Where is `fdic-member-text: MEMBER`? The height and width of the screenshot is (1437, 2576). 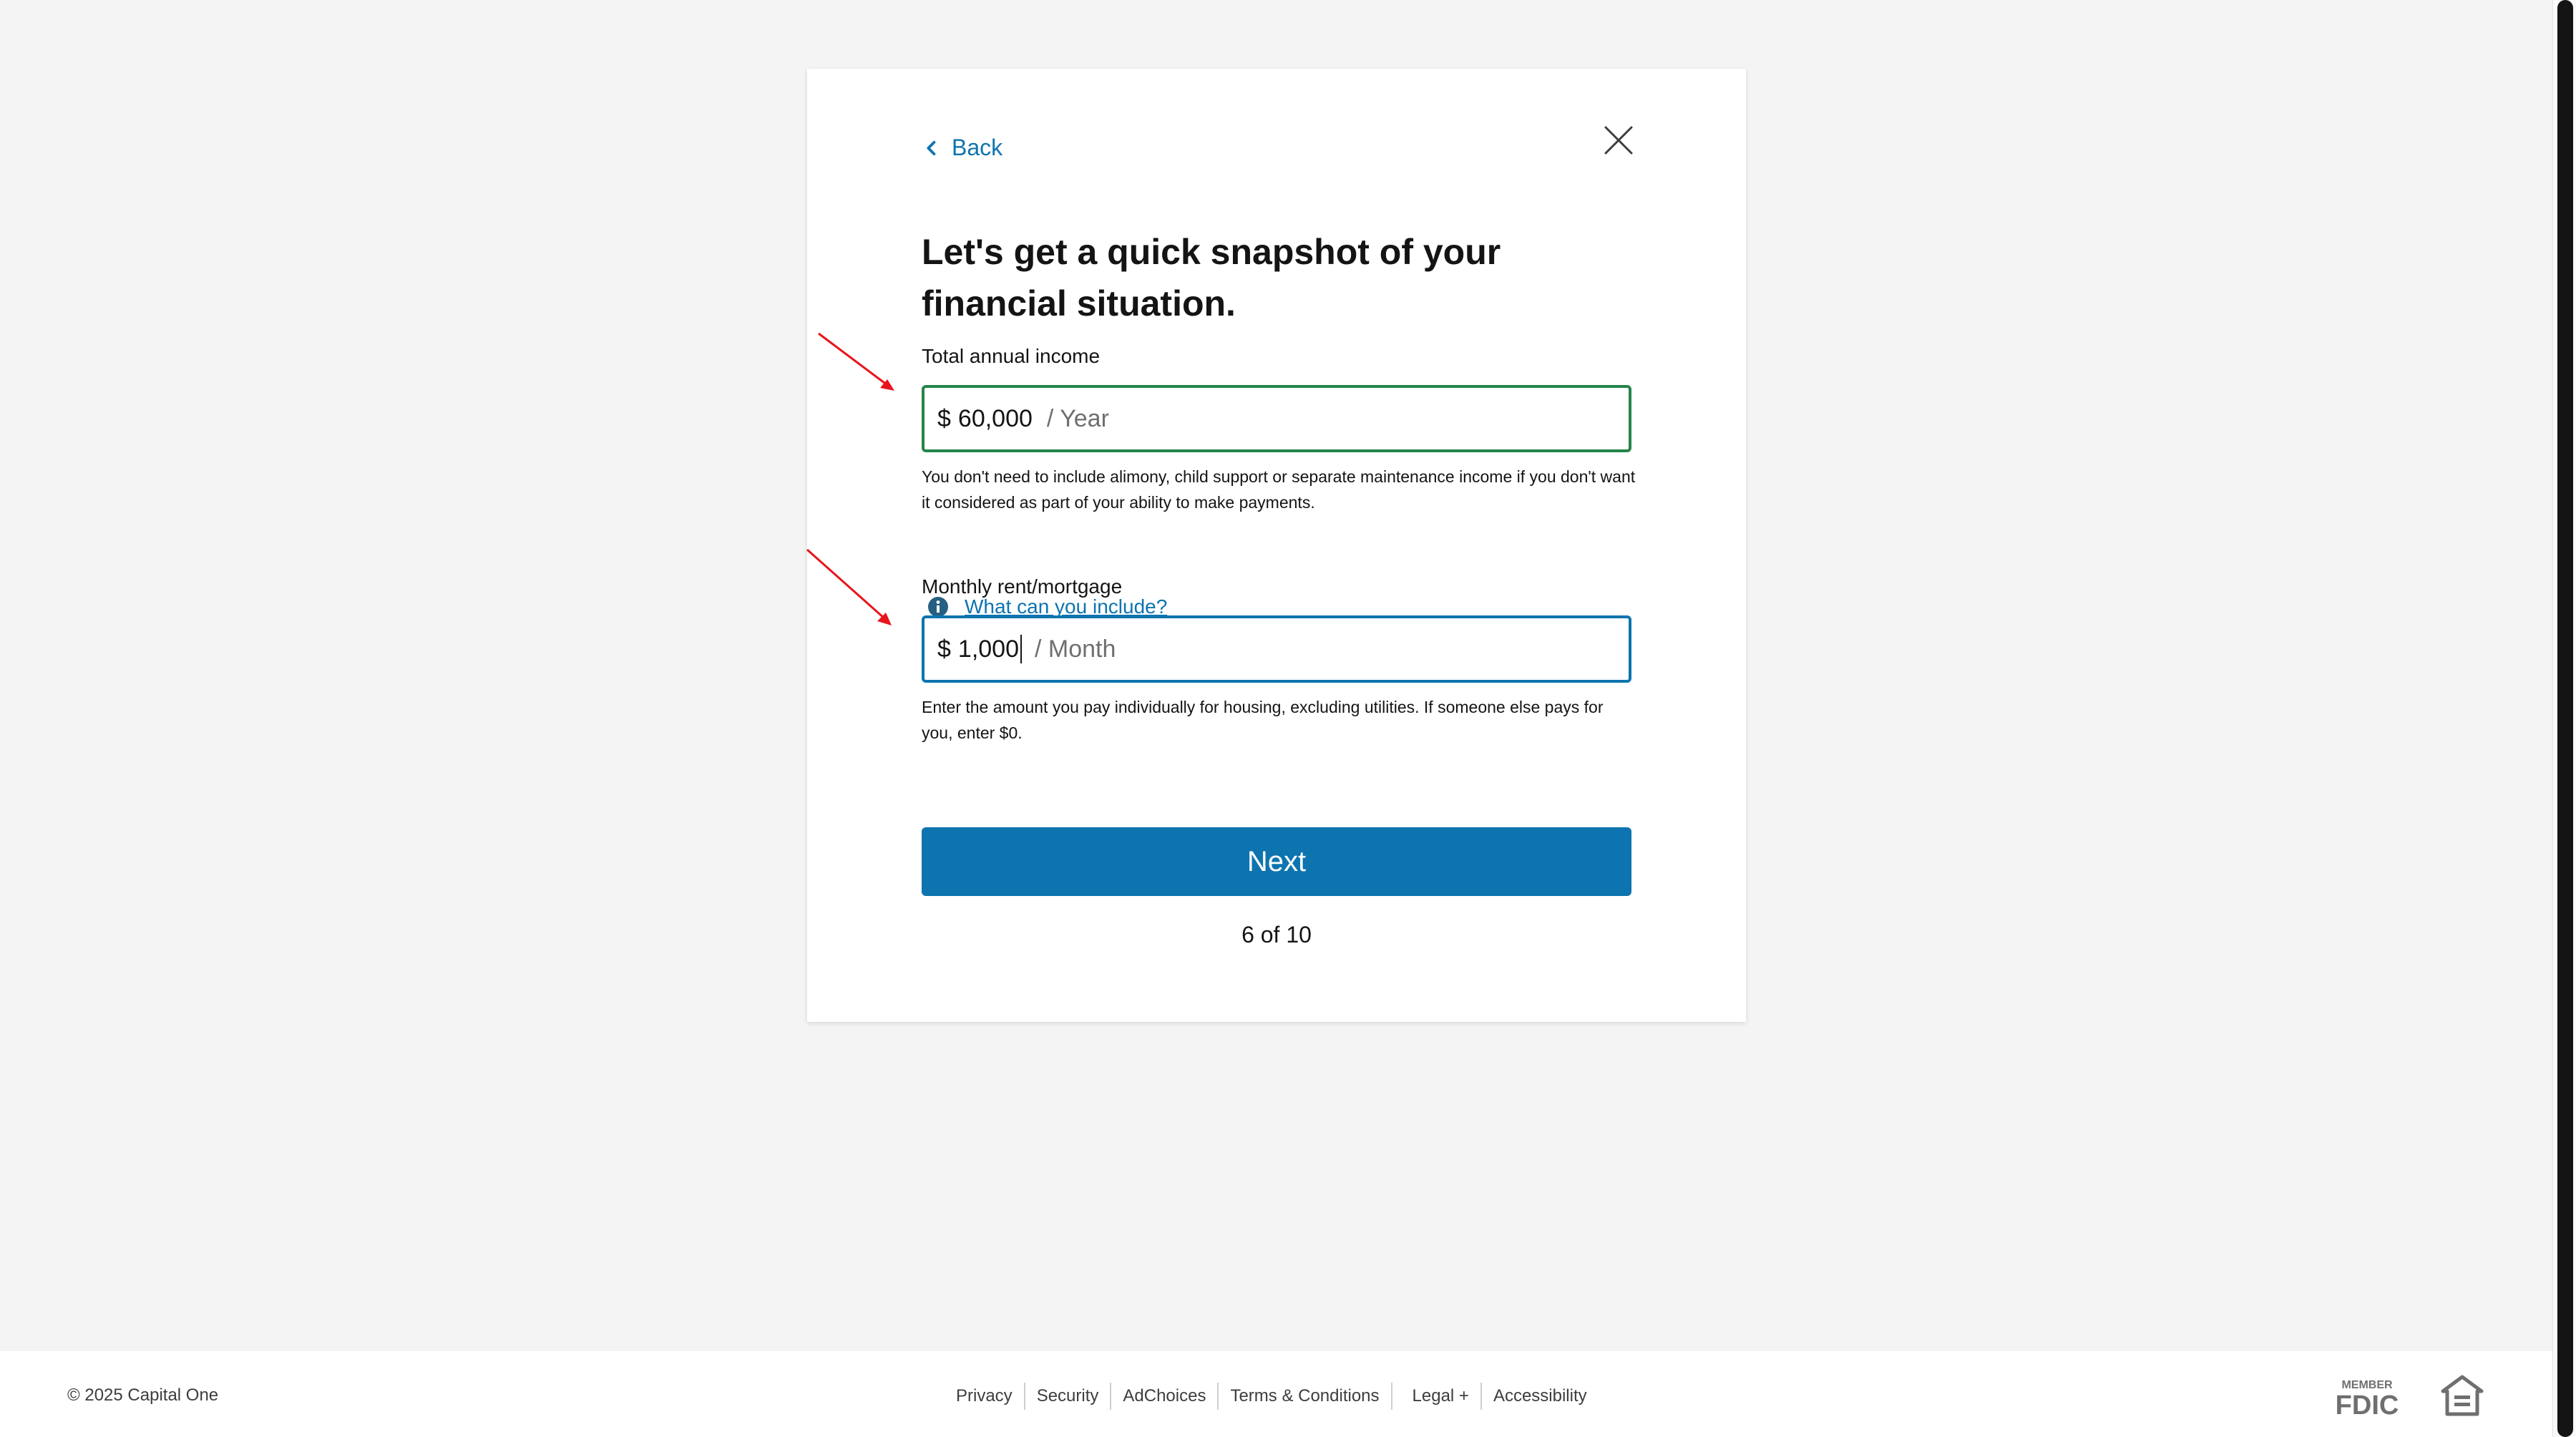 fdic-member-text: MEMBER is located at coordinates (2367, 1385).